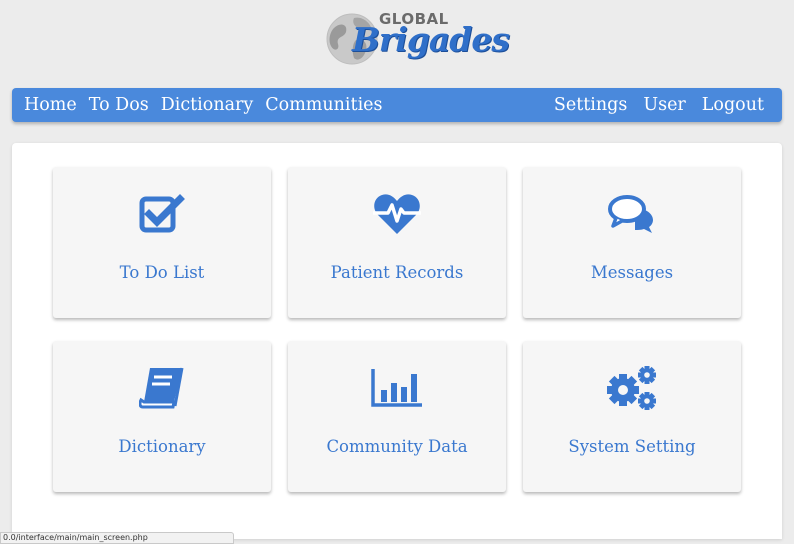 The height and width of the screenshot is (544, 794). Describe the element at coordinates (162, 272) in the screenshot. I see `card-label: To Do List` at that location.